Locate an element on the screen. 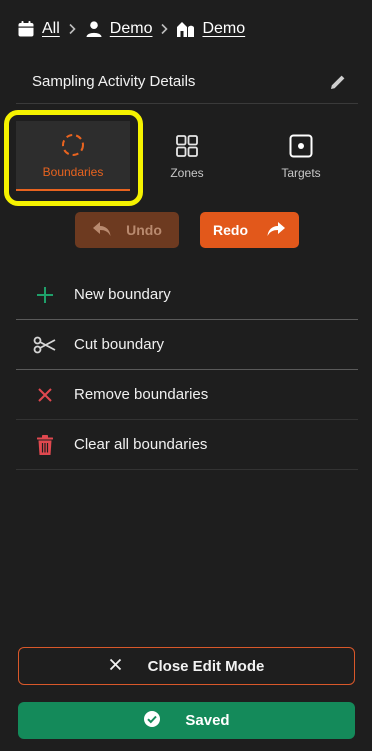 This screenshot has height=751, width=372. page-title: Sampling Activity Details is located at coordinates (114, 81).